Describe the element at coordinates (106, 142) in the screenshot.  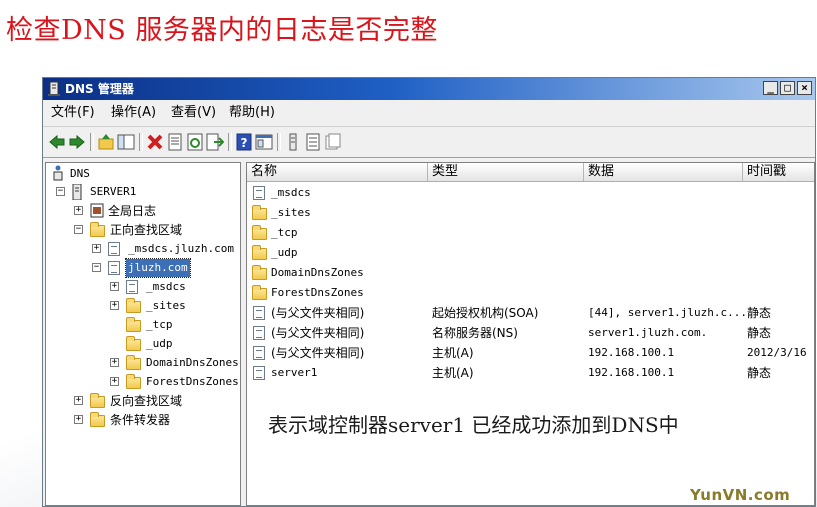
I see `up-level-icon` at that location.